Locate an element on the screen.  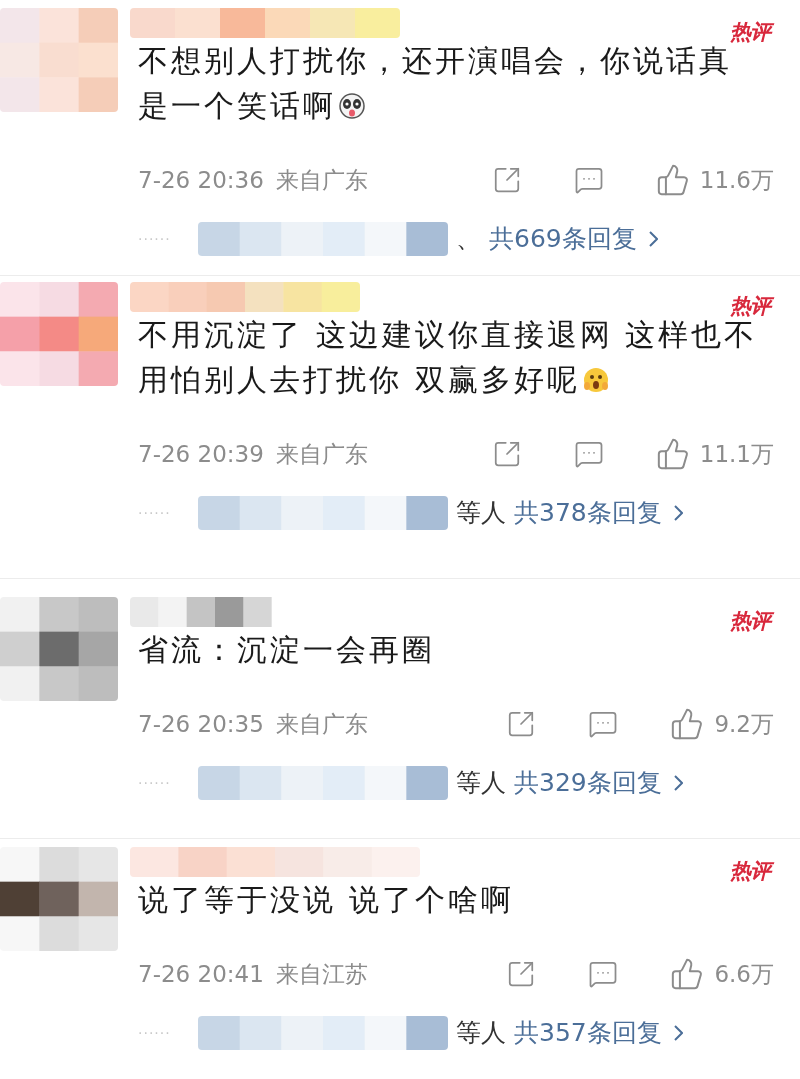
shocked-face-emoji-icon is located at coordinates (595, 379).